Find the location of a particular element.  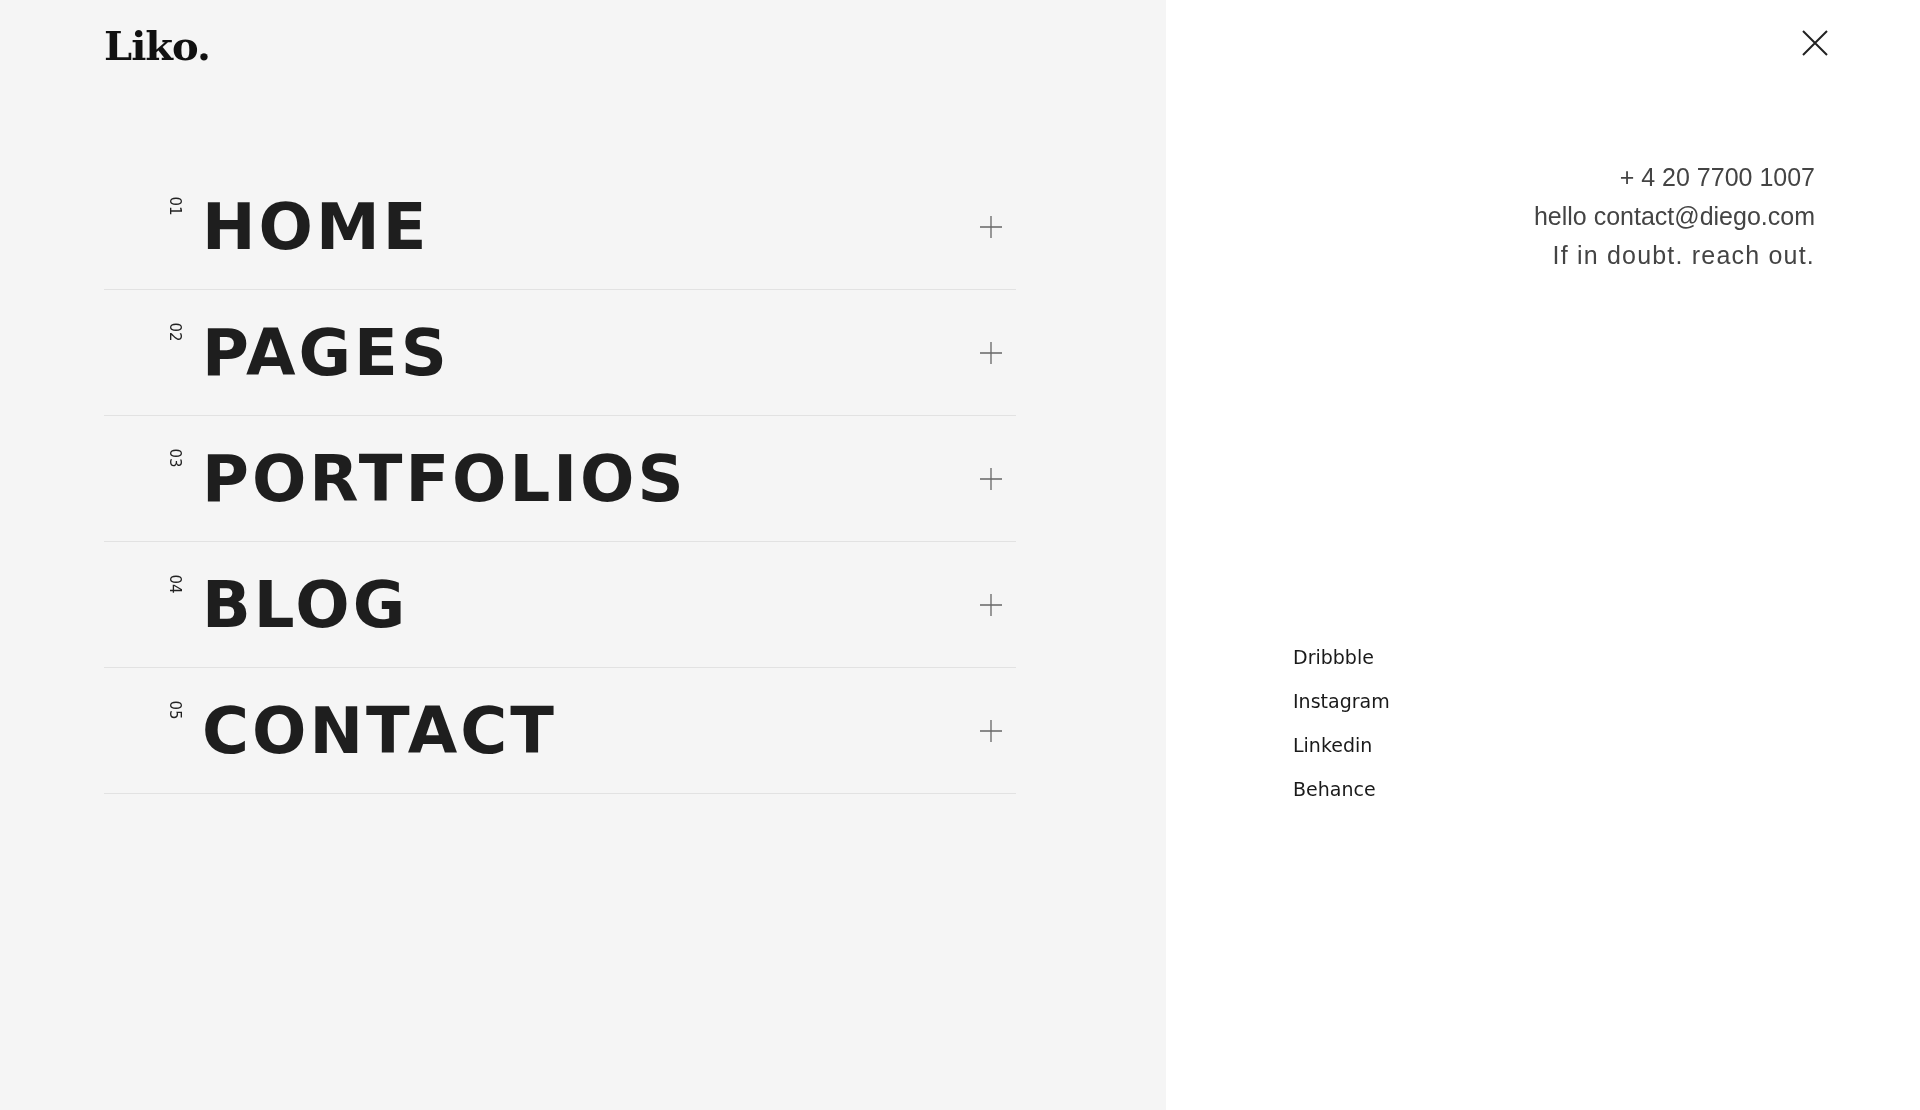

social-link: Instagram is located at coordinates (1341, 701).